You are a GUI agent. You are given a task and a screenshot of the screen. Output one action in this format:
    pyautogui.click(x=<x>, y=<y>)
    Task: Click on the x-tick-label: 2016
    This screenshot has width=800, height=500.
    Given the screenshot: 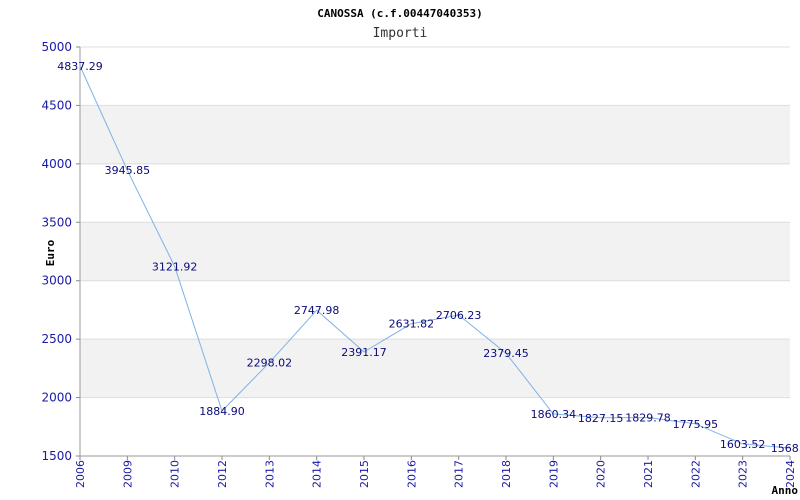 What is the action you would take?
    pyautogui.click(x=411, y=474)
    